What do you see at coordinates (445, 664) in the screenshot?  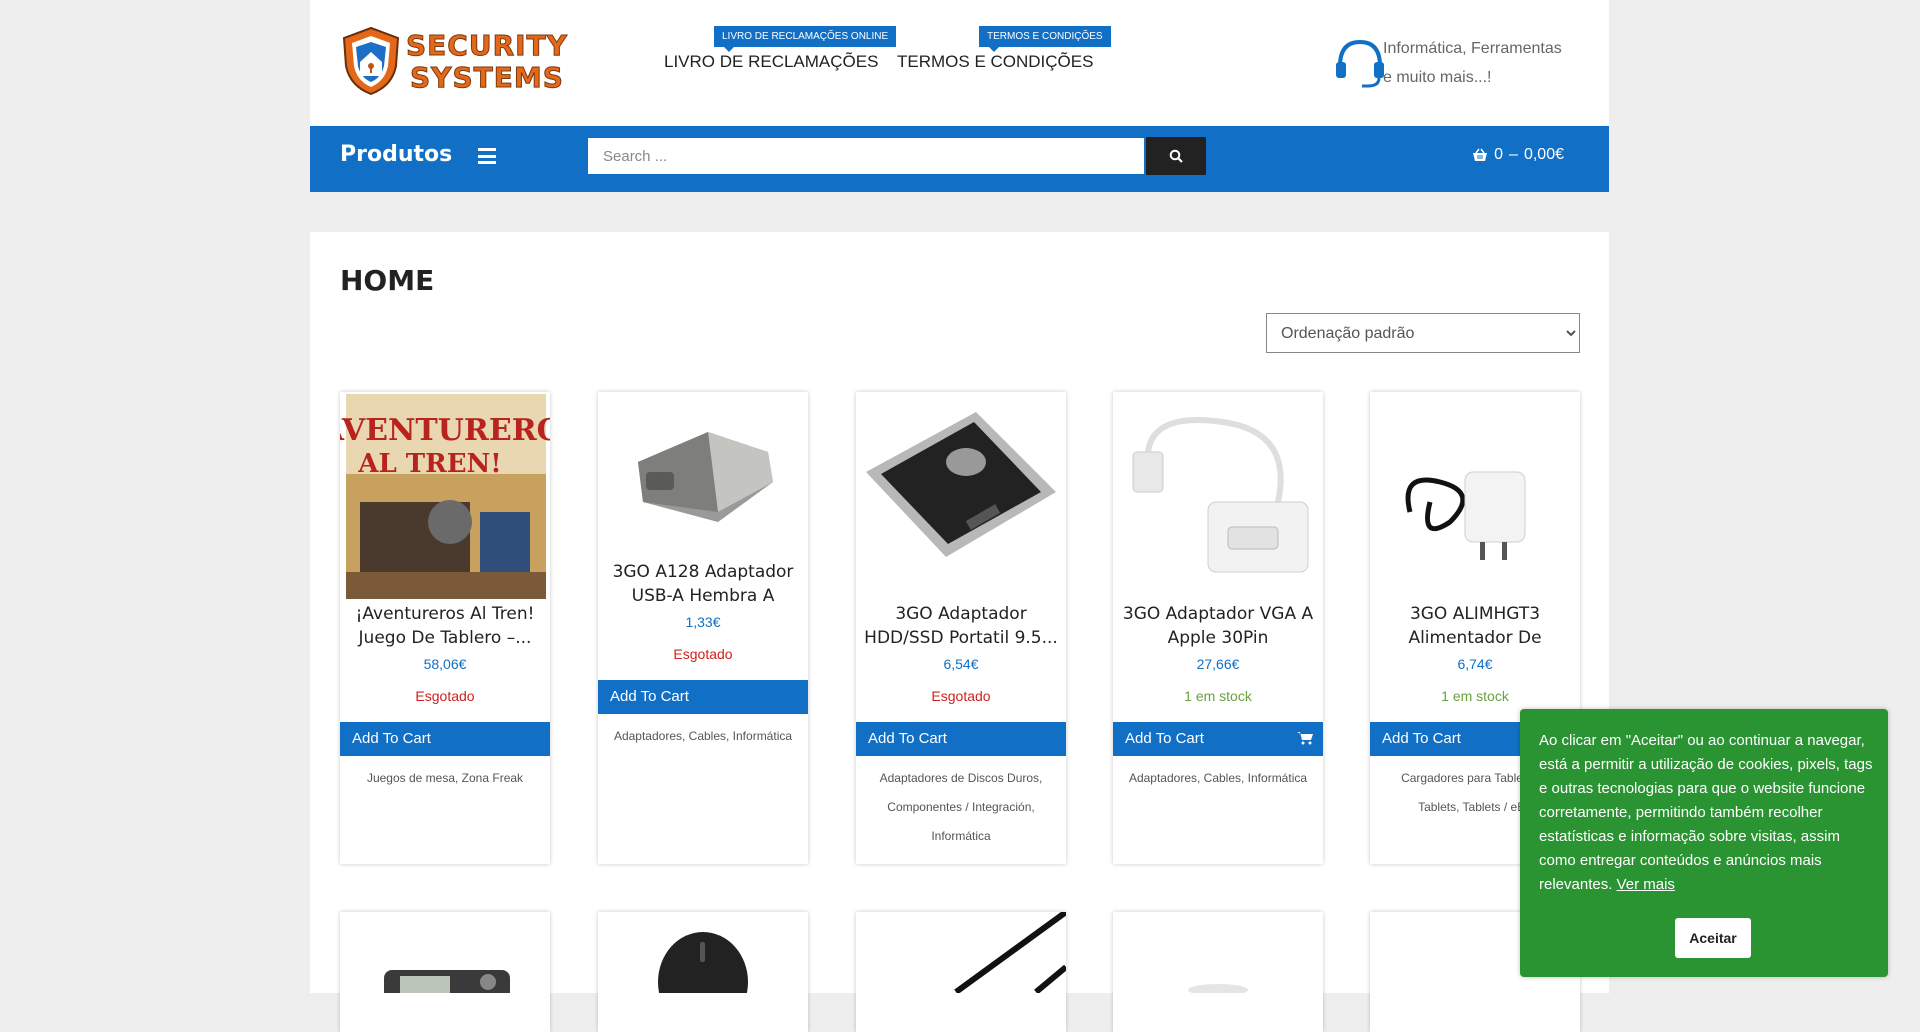 I see `product-price: 58,06€` at bounding box center [445, 664].